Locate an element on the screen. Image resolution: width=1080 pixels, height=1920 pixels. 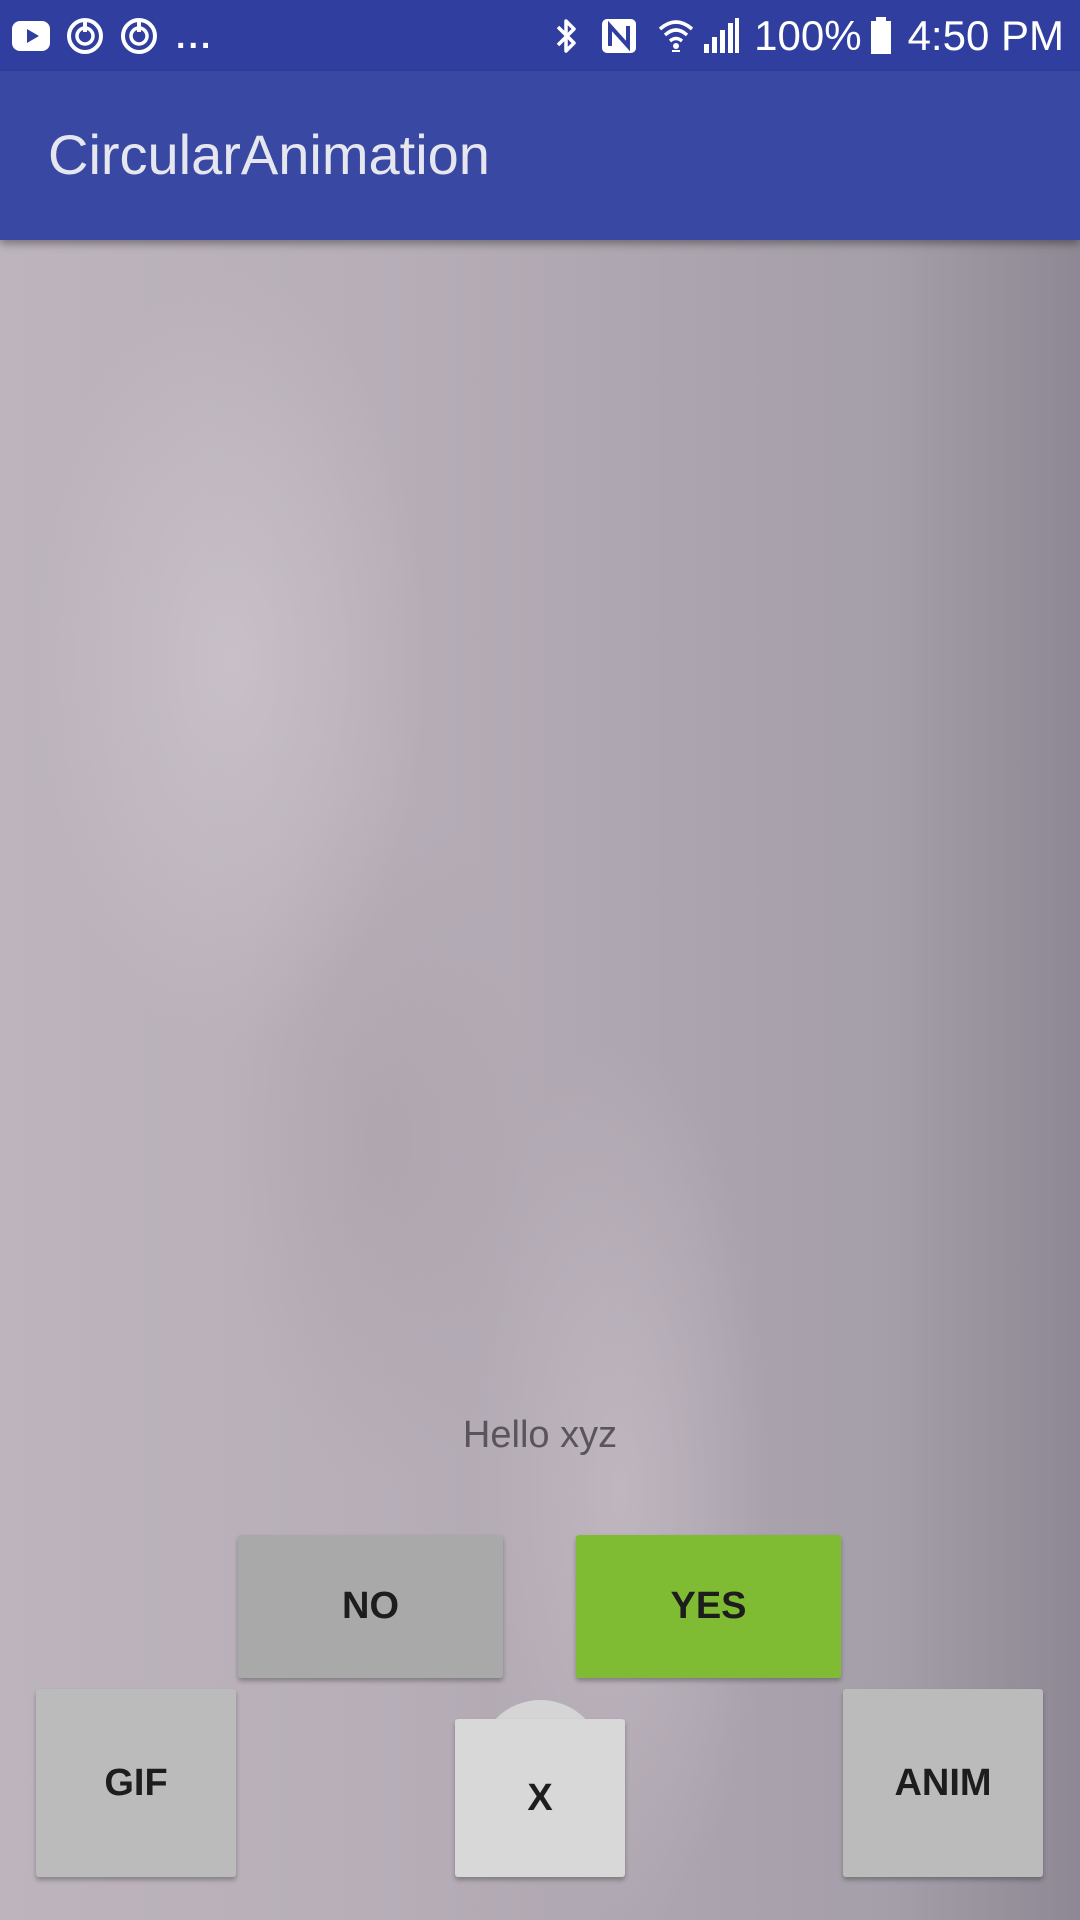
status-bar: ... 100% 4:50 PM is located at coordinates (540, 35).